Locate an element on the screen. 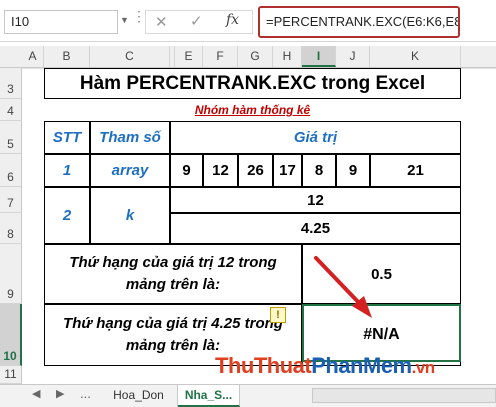 Image resolution: width=496 pixels, height=407 pixels. horizontal-scrollbar is located at coordinates (404, 395).